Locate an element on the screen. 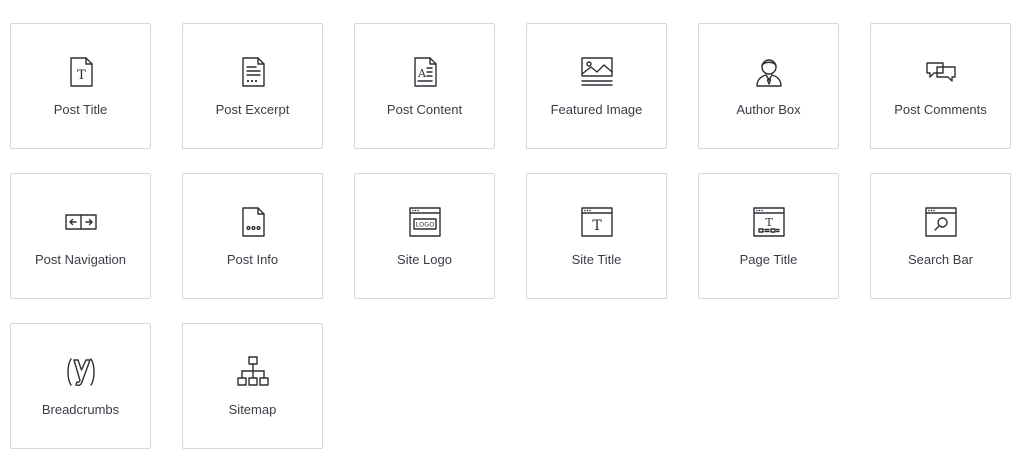 Image resolution: width=1024 pixels, height=474 pixels. widget-label: Page Title is located at coordinates (768, 259).